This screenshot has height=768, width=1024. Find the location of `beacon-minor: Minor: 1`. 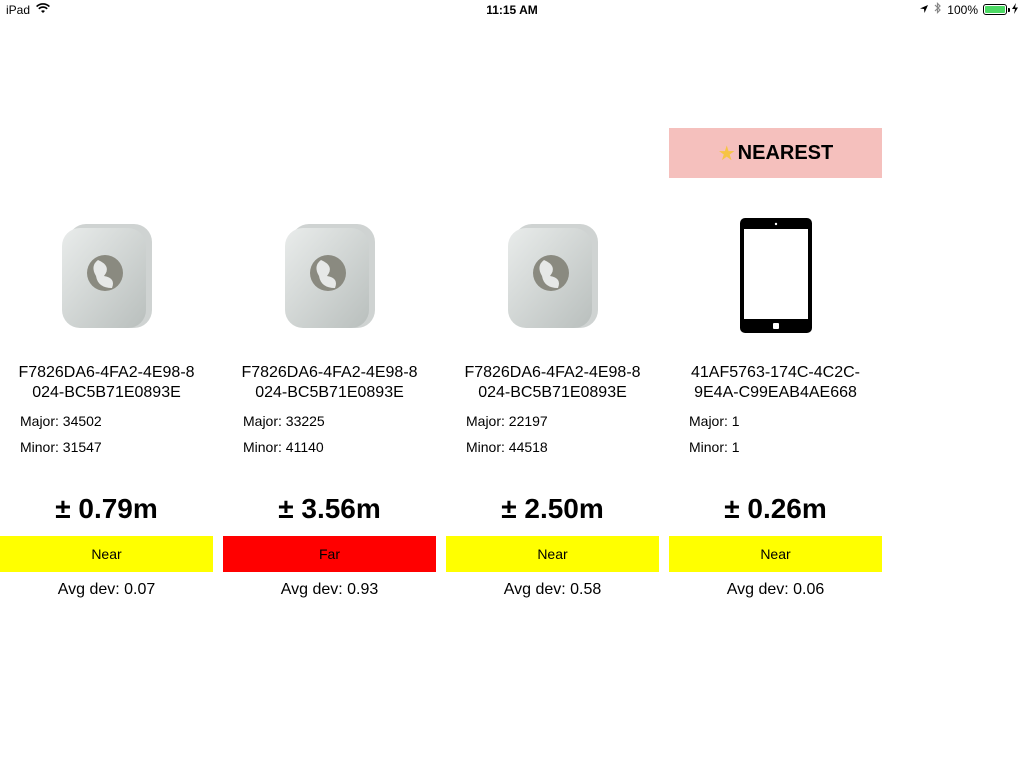

beacon-minor: Minor: 1 is located at coordinates (714, 447).